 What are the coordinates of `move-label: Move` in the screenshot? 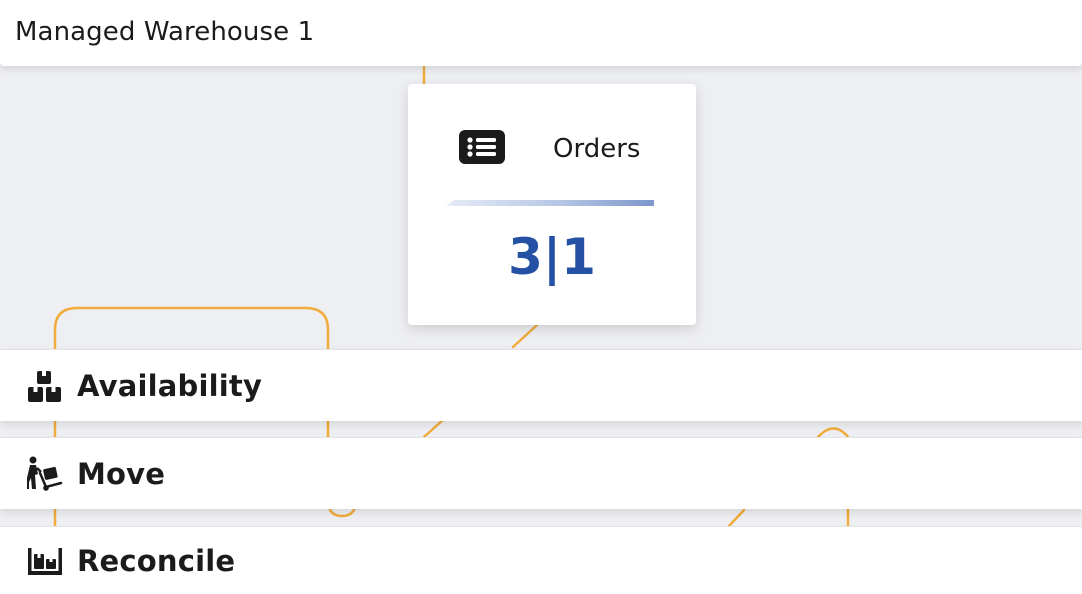 It's located at (121, 473).